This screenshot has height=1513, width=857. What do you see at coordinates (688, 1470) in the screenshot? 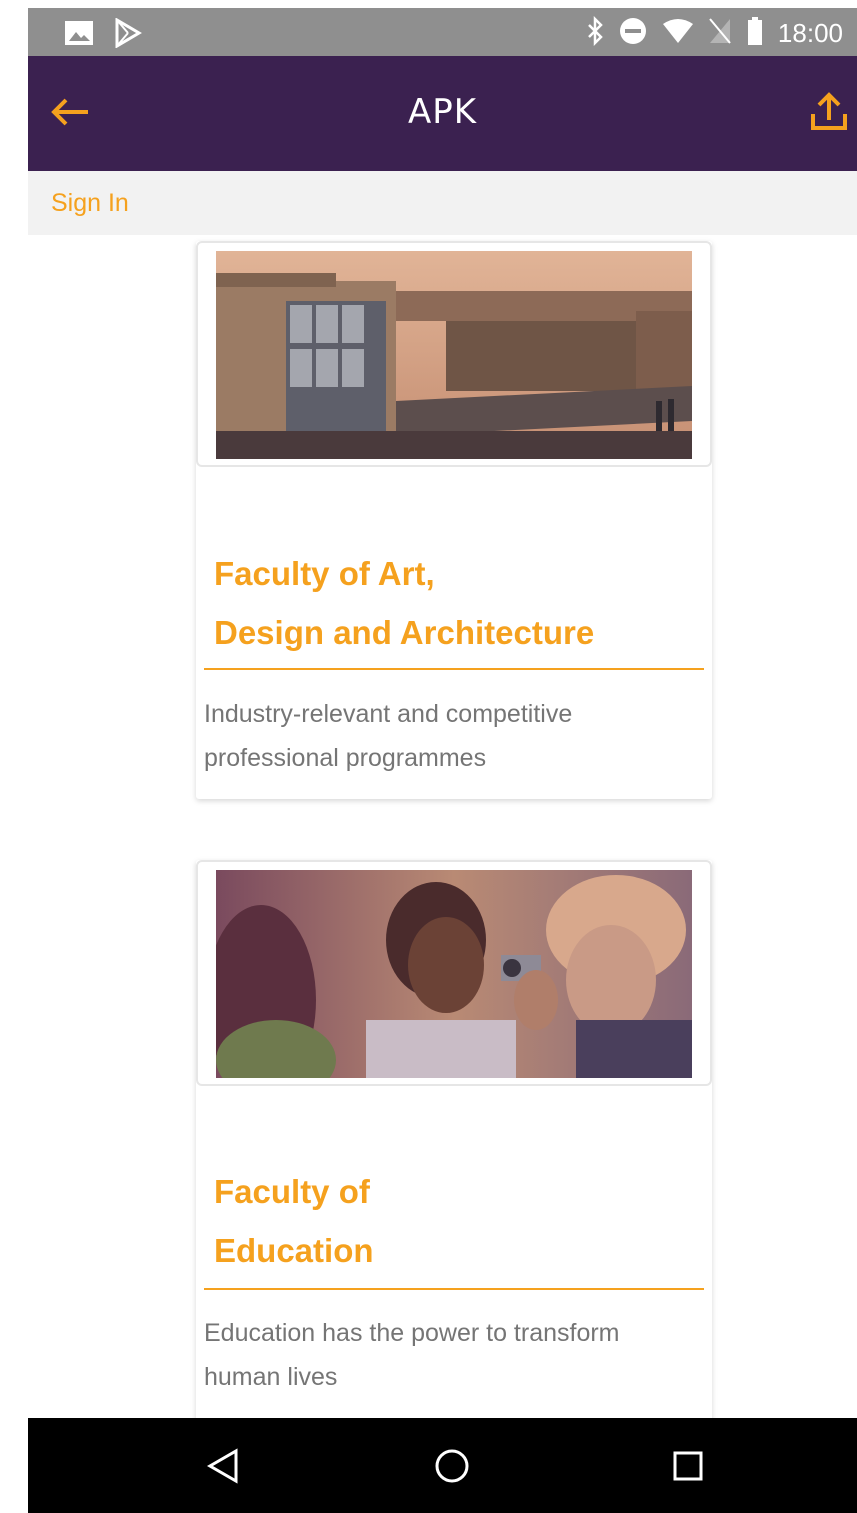
I see `recents-square-icon` at bounding box center [688, 1470].